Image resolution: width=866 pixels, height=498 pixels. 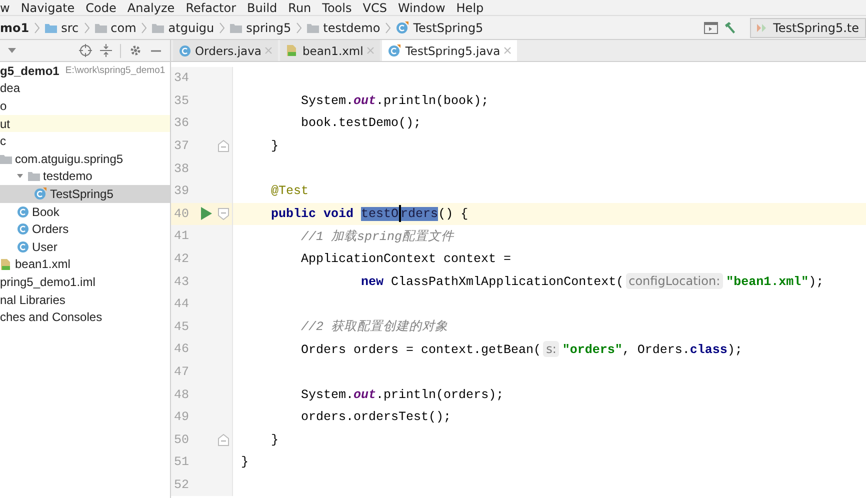 What do you see at coordinates (592, 282) in the screenshot?
I see `code-line: new ClassPathXmlApplicationContext( configLocation: "bean1.xml");` at bounding box center [592, 282].